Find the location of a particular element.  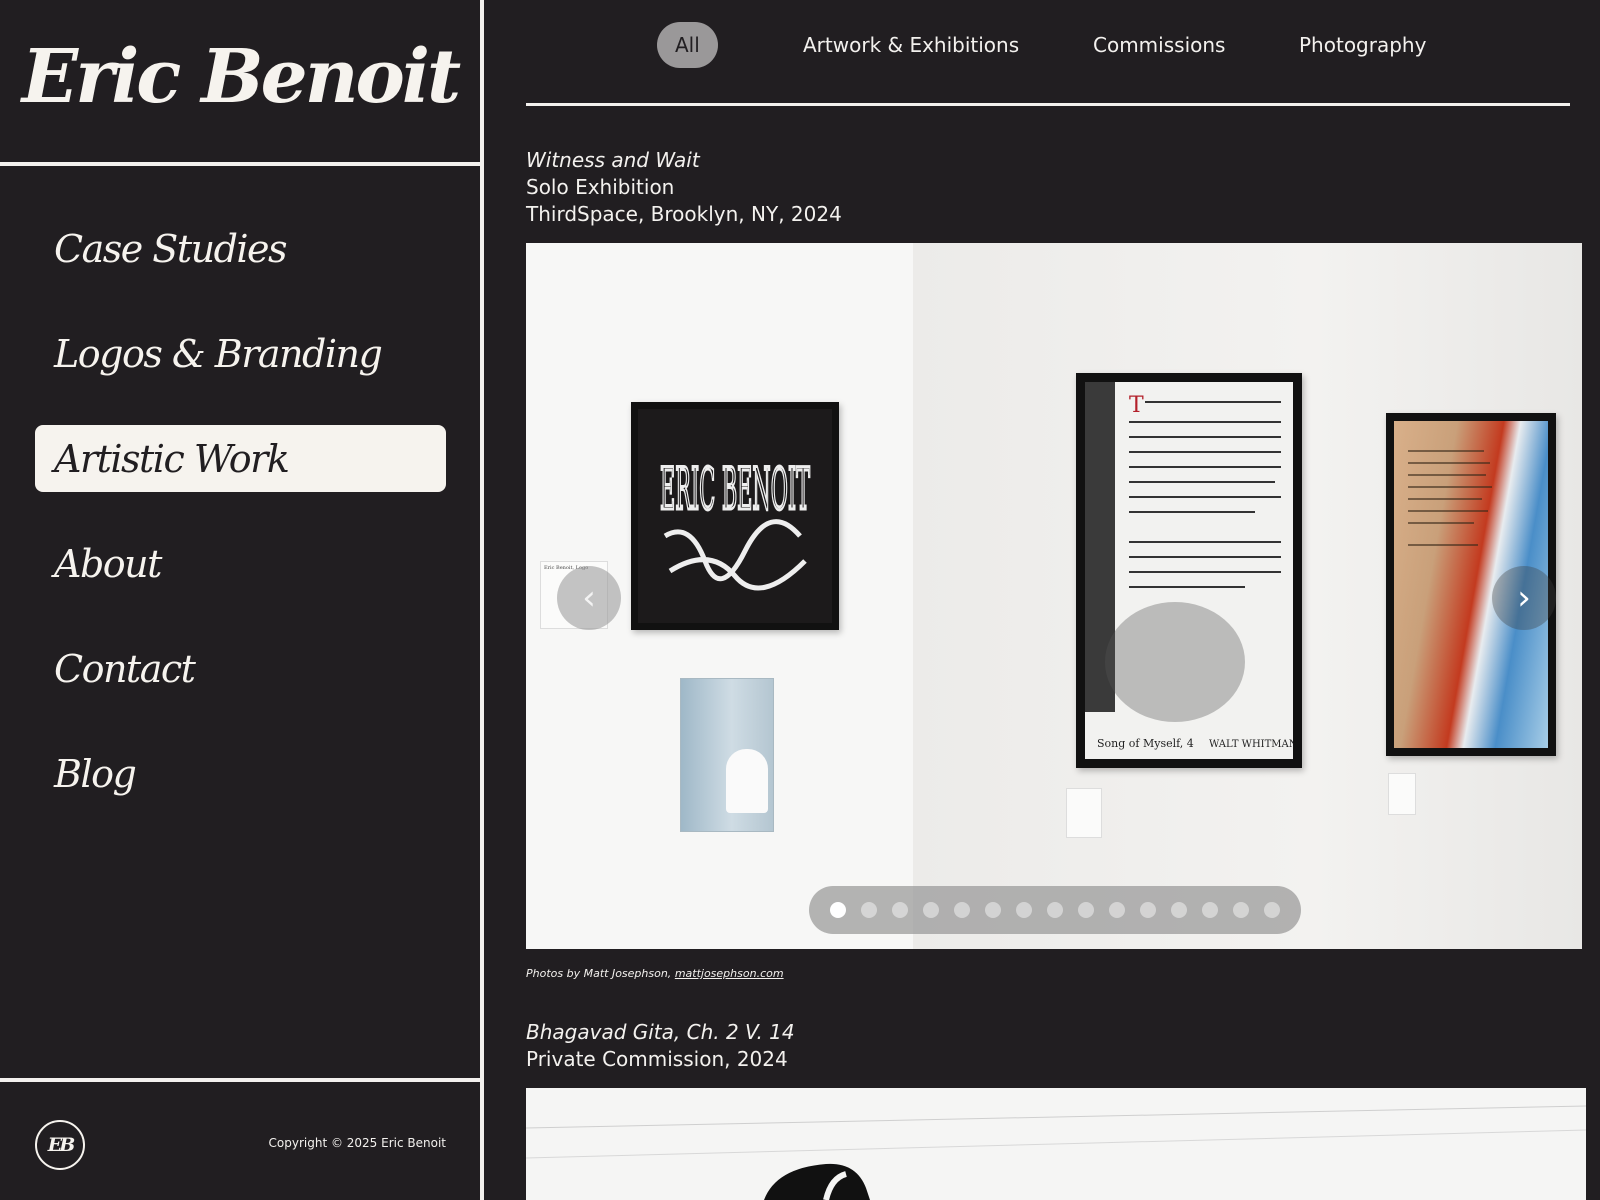

nav-item-artistic-work: Artistic Work is located at coordinates (240, 458).